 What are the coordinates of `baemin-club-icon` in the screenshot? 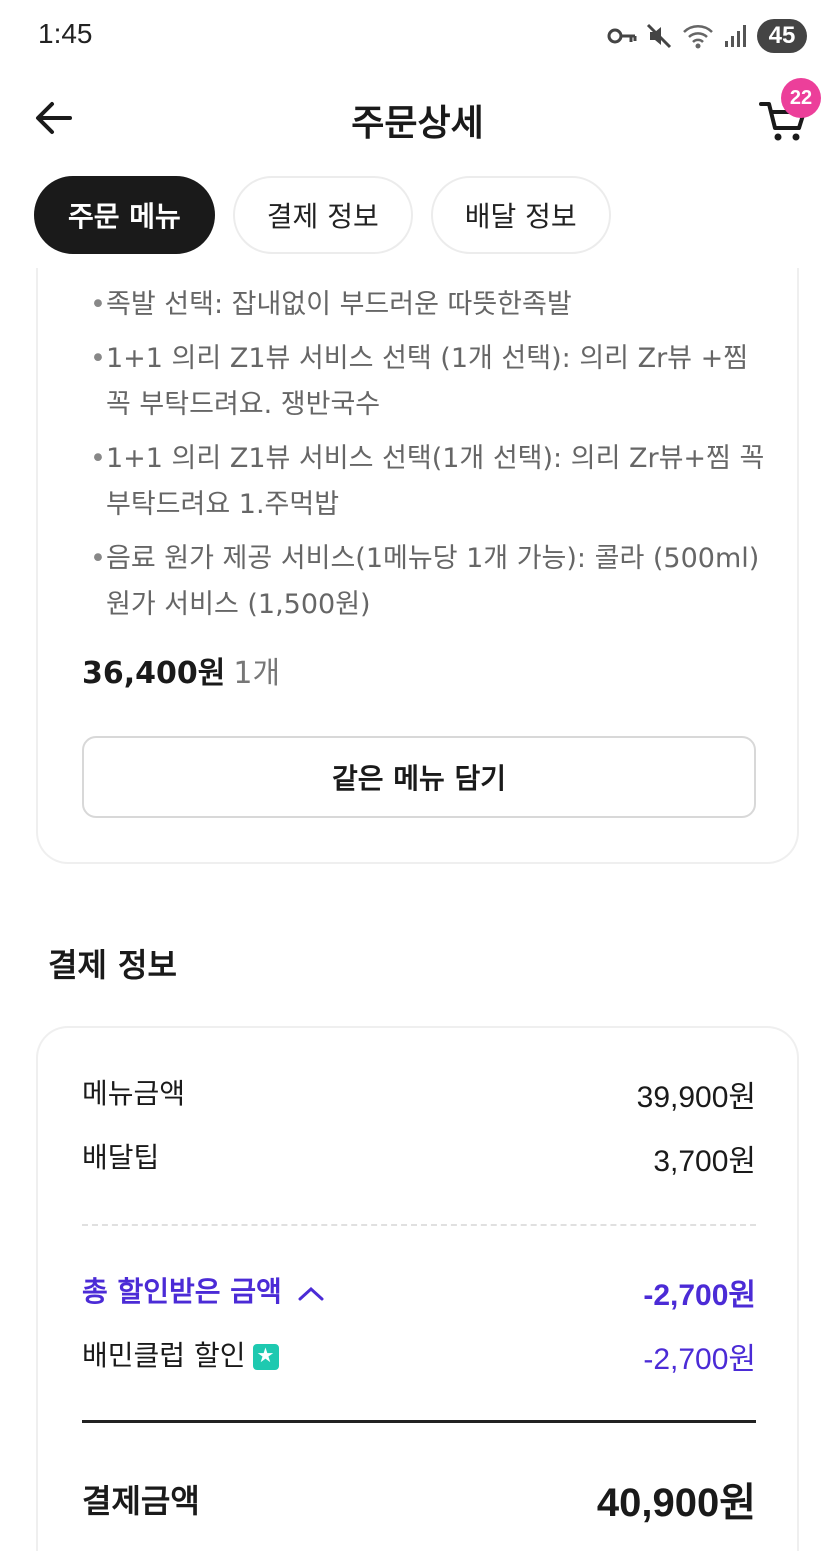 It's located at (266, 1356).